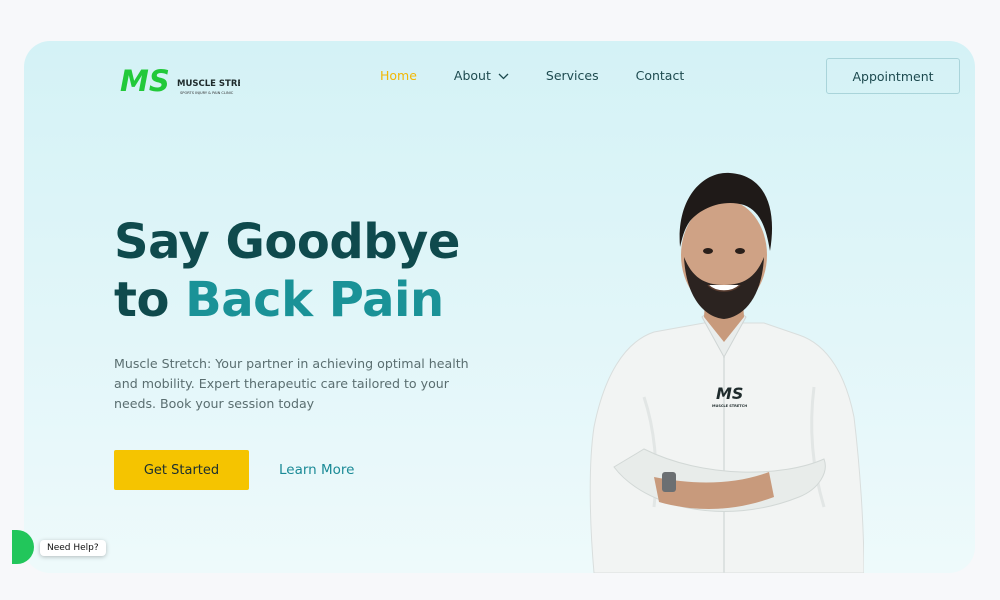  I want to click on nav-item-label: Contact, so click(660, 75).